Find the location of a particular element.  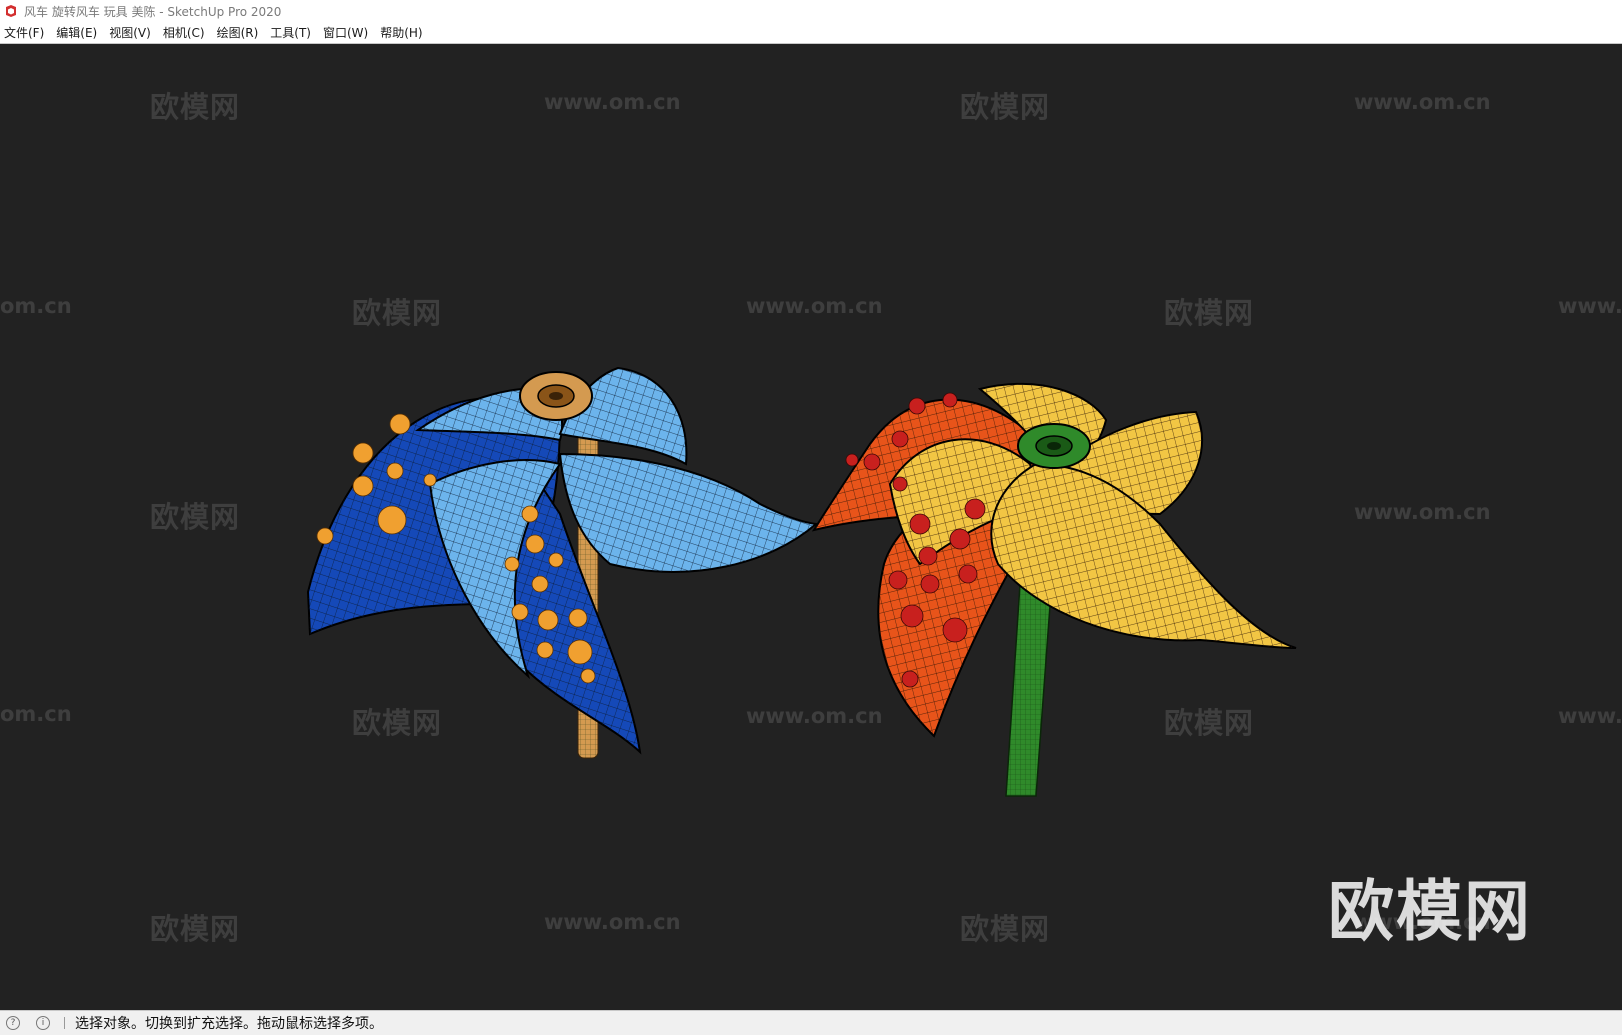

menu-help: 帮助(H) is located at coordinates (401, 32).